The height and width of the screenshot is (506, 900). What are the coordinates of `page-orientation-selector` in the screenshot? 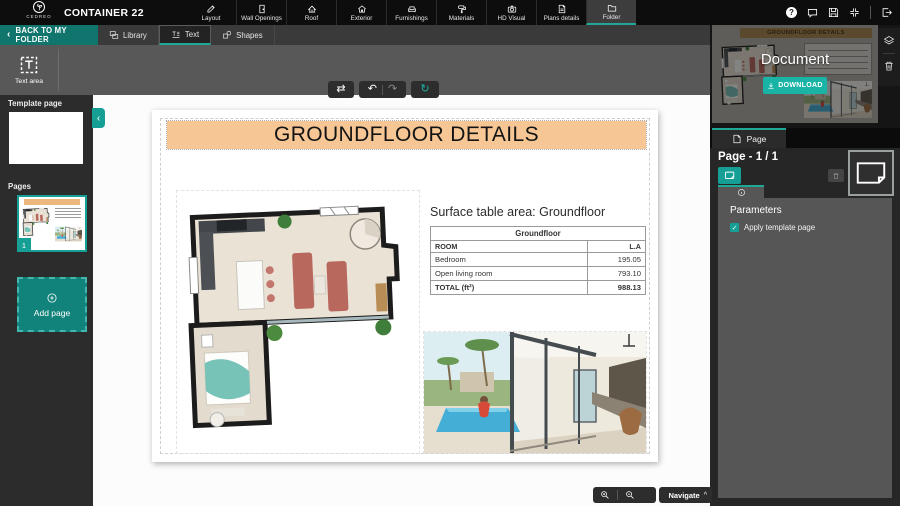 It's located at (871, 173).